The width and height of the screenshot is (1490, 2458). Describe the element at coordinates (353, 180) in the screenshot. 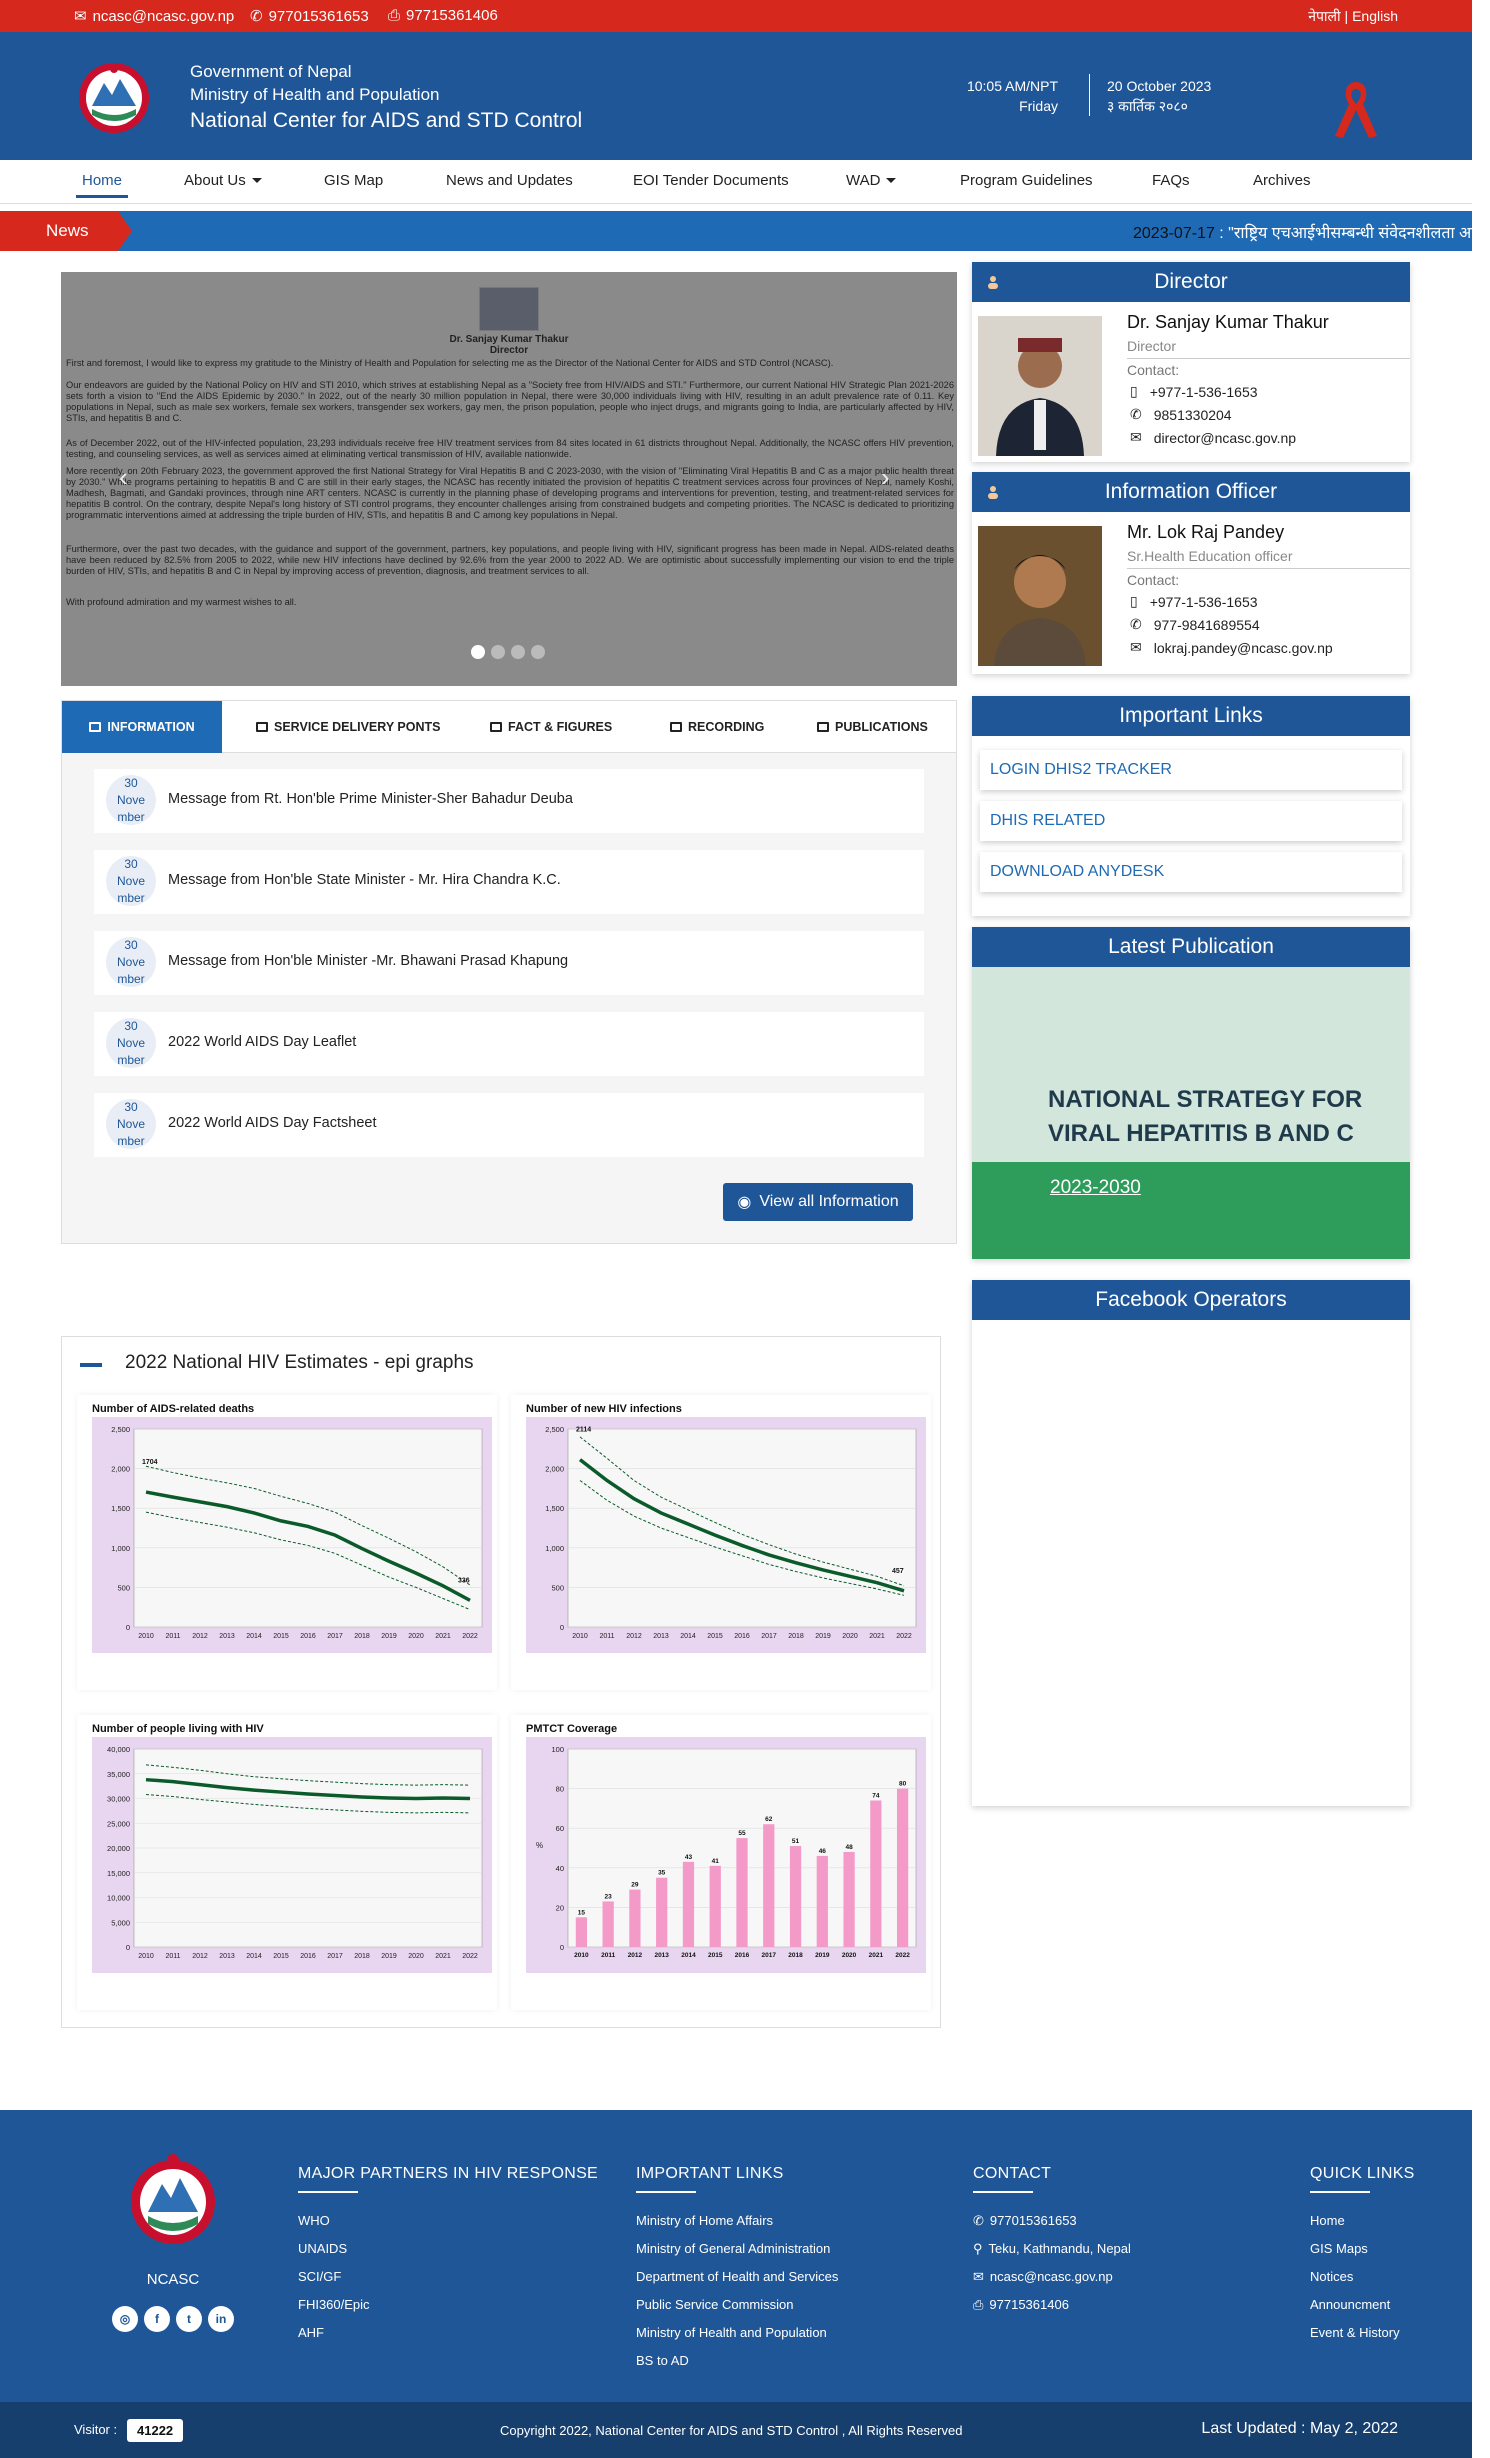

I see `nav-gis-map: GIS Map` at that location.